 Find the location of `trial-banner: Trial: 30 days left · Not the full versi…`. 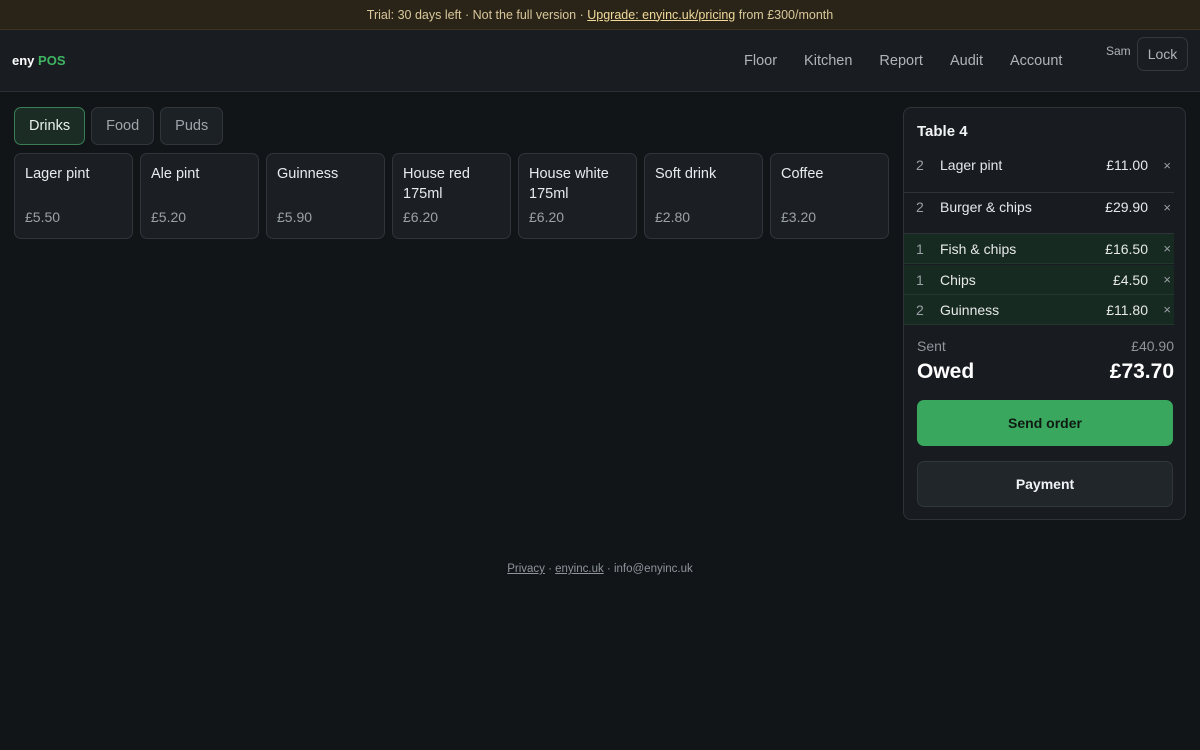

trial-banner: Trial: 30 days left · Not the full versi… is located at coordinates (600, 15).